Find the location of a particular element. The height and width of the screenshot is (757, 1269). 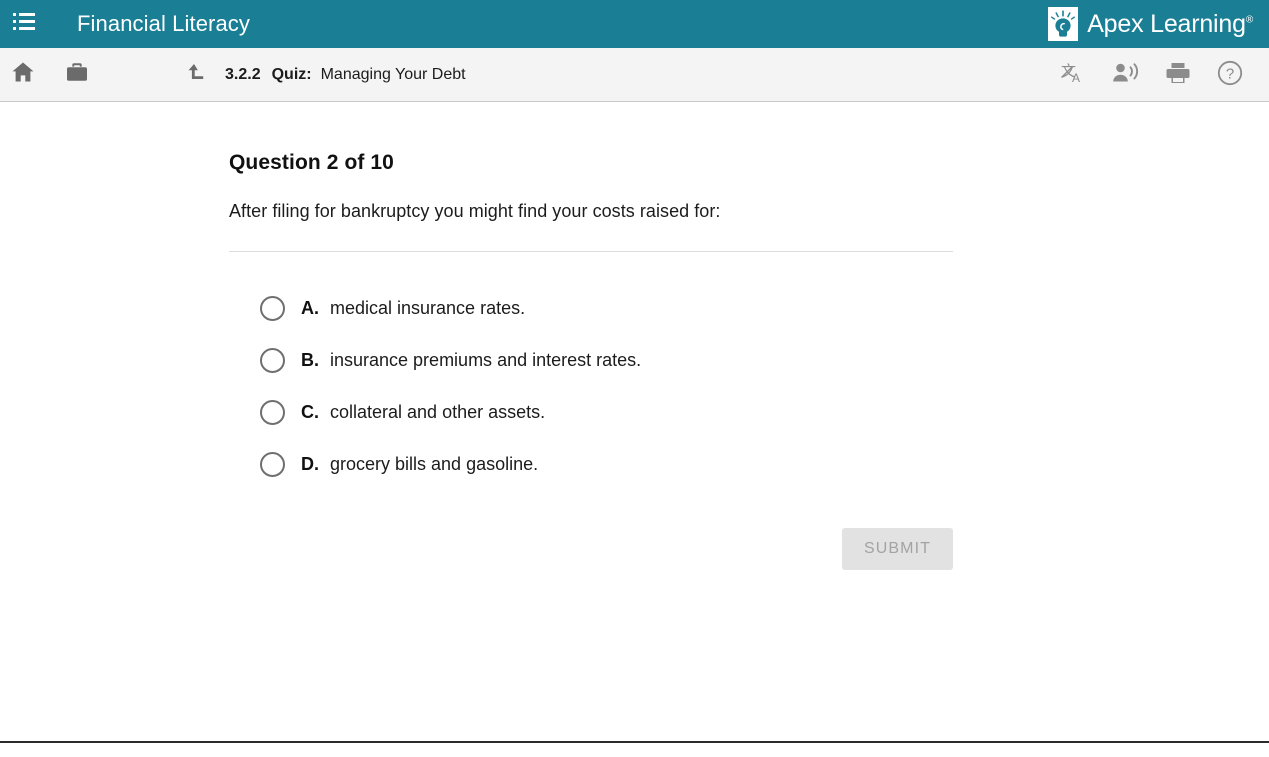

svg-text: A is located at coordinates (1076, 78).